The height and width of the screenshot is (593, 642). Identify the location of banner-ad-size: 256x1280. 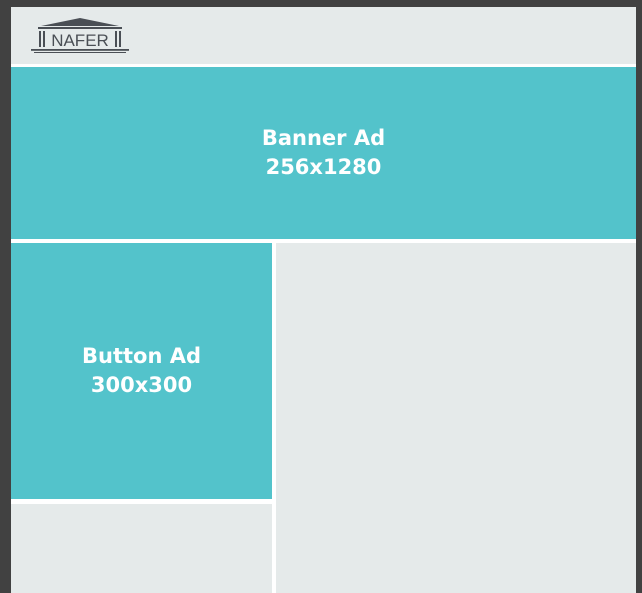
(323, 167).